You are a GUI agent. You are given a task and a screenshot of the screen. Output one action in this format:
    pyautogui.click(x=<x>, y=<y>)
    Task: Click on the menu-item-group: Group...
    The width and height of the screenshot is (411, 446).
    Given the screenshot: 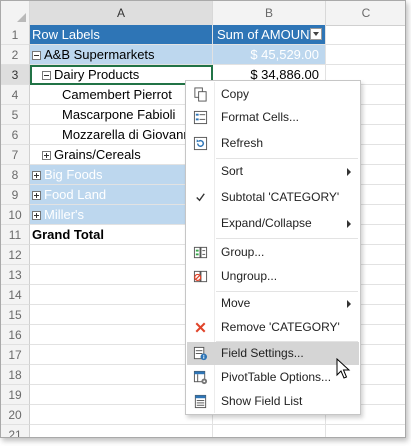 What is the action you would take?
    pyautogui.click(x=273, y=252)
    